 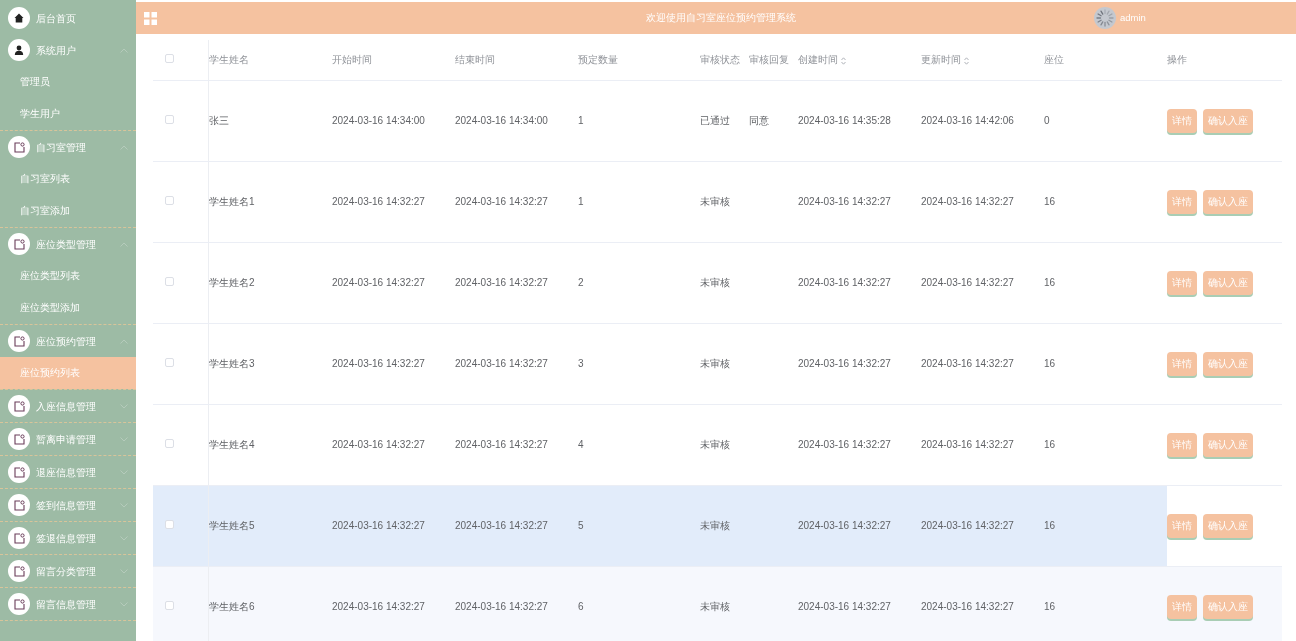 What do you see at coordinates (68, 373) in the screenshot?
I see `sidebar-subitem: 座位预约列表` at bounding box center [68, 373].